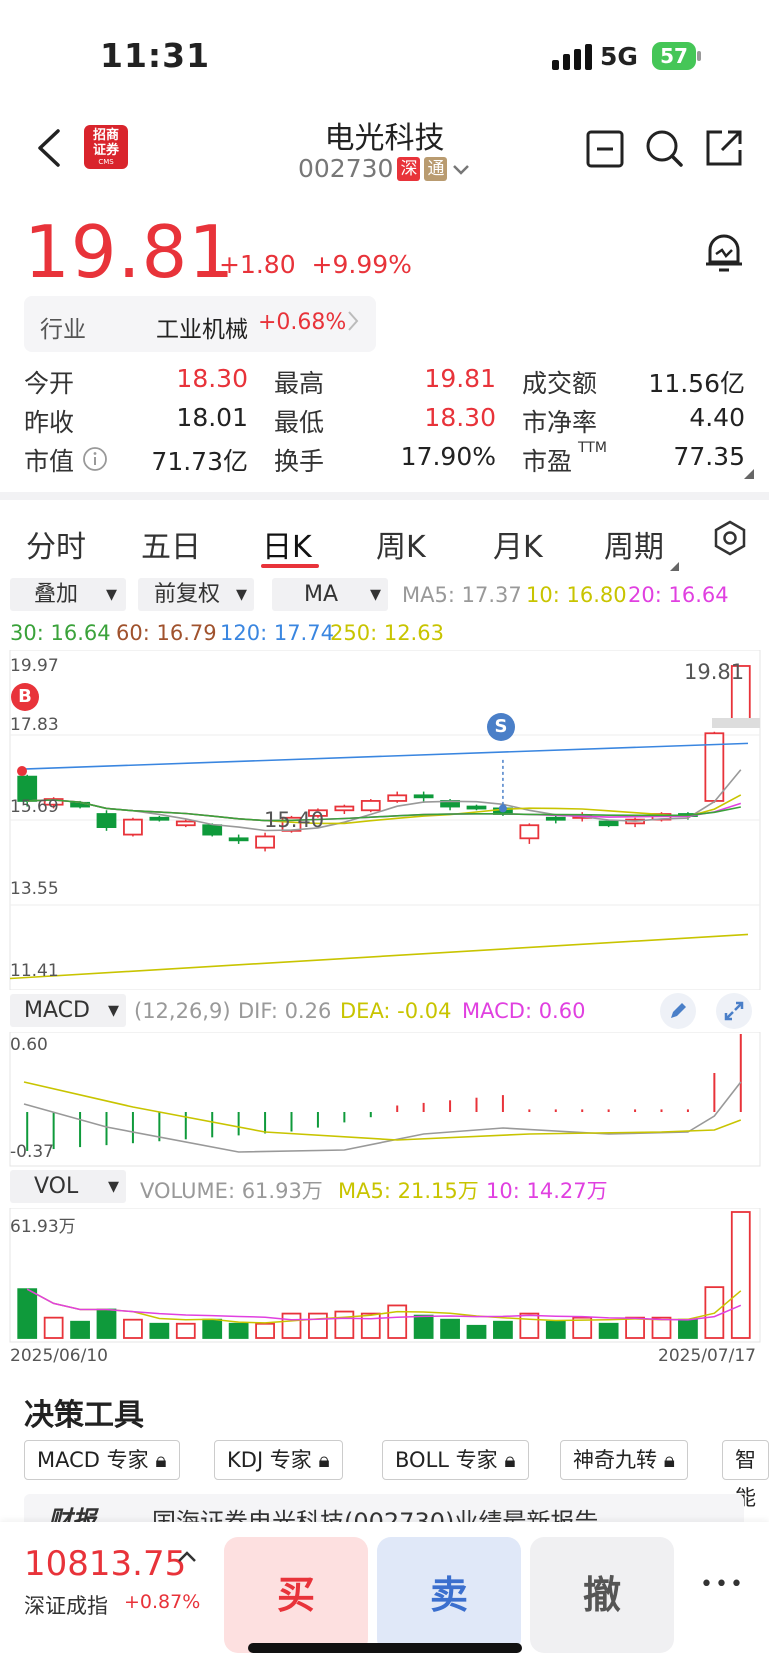  Describe the element at coordinates (66, 1606) in the screenshot. I see `index-name: 深证成指` at that location.